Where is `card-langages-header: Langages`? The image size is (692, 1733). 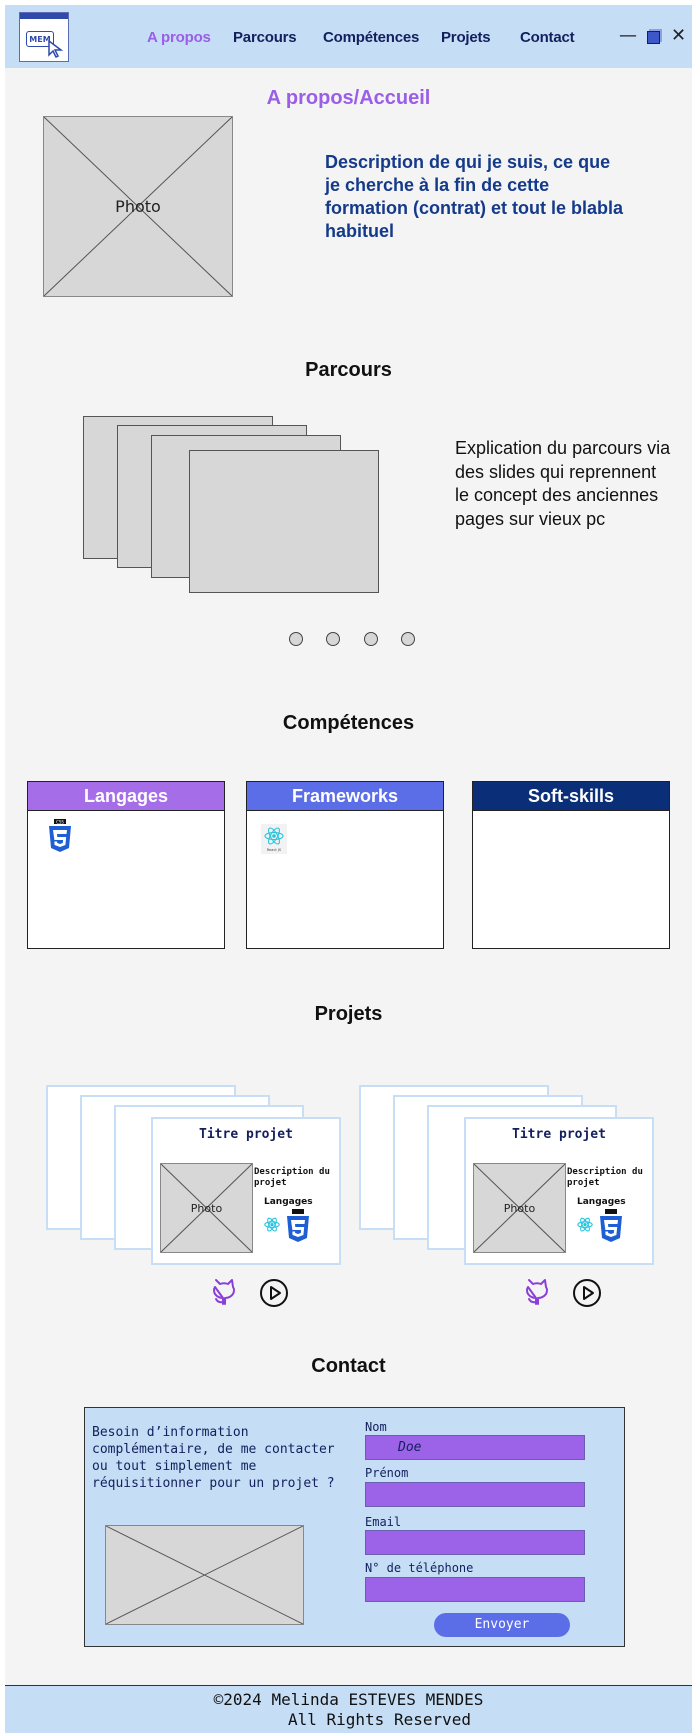 card-langages-header: Langages is located at coordinates (126, 796).